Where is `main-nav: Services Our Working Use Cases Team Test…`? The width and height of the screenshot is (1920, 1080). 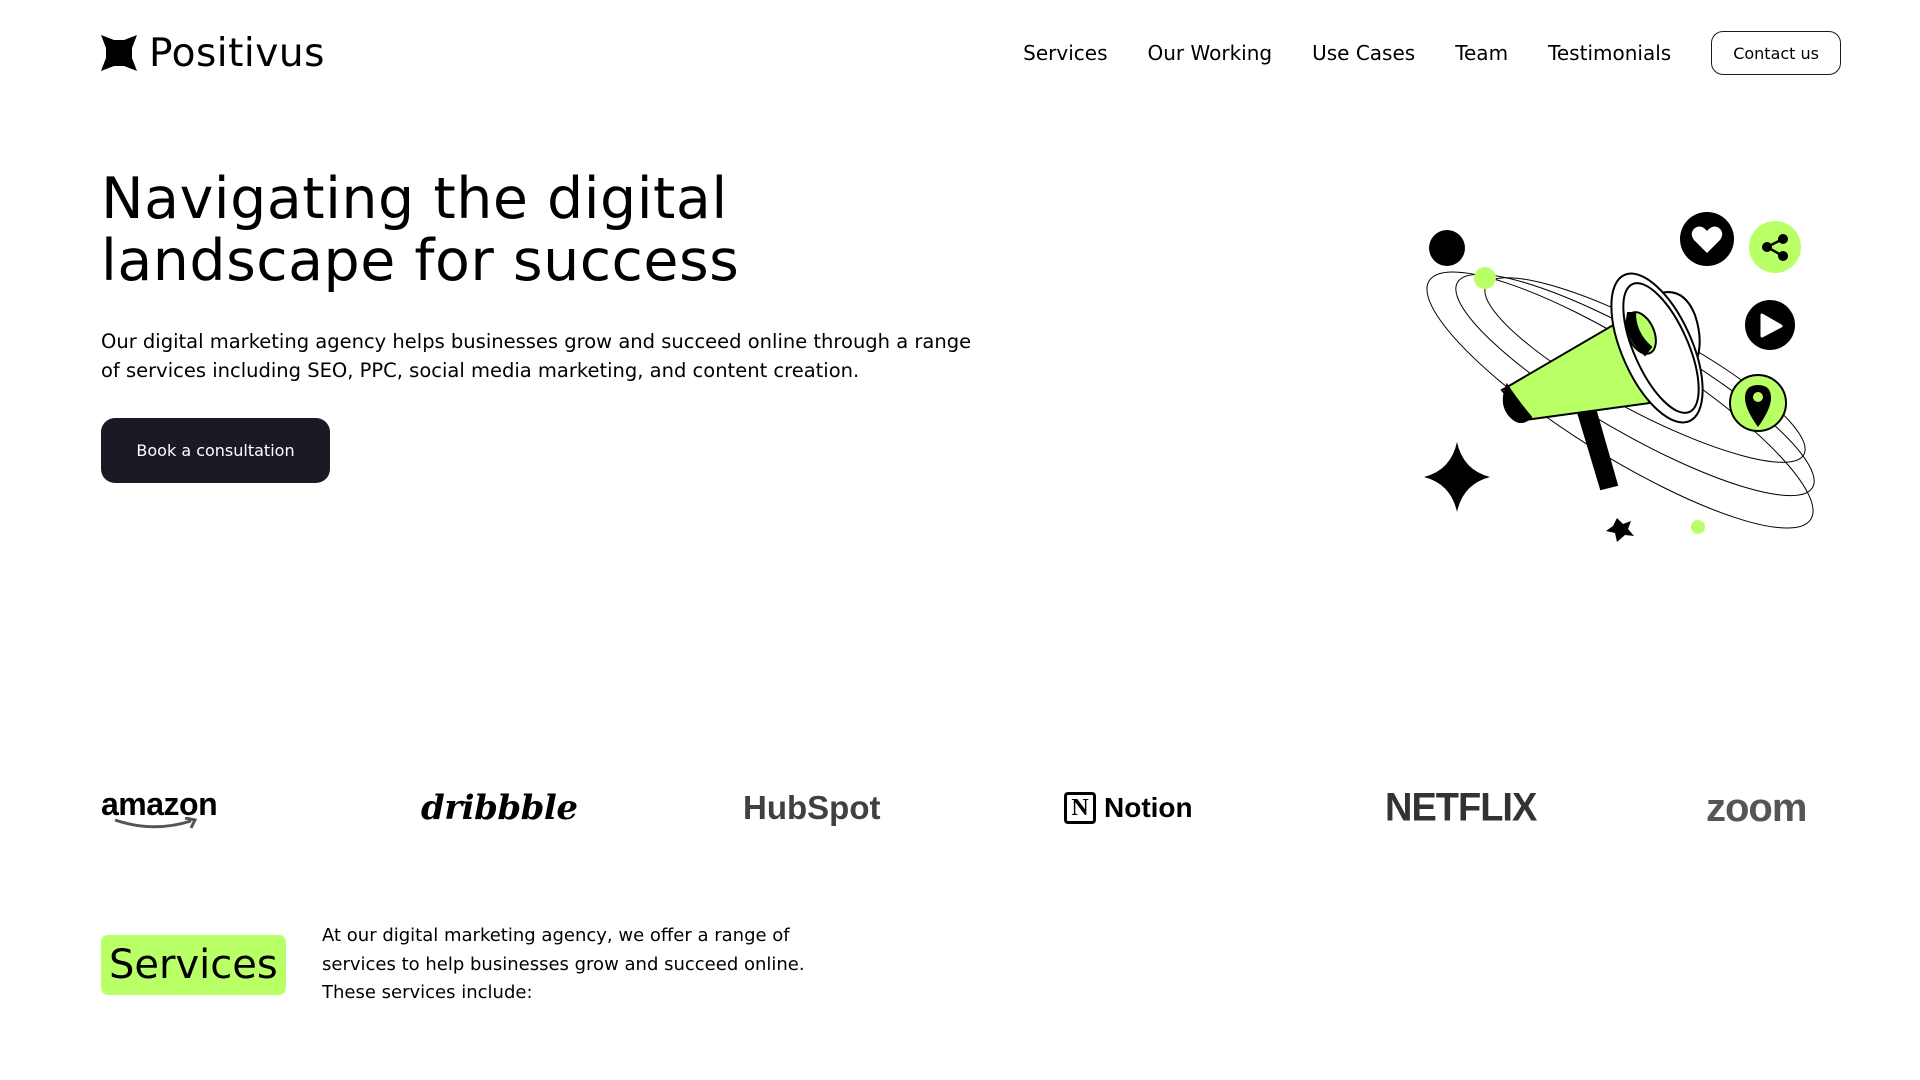
main-nav: Services Our Working Use Cases Team Test… is located at coordinates (1432, 53).